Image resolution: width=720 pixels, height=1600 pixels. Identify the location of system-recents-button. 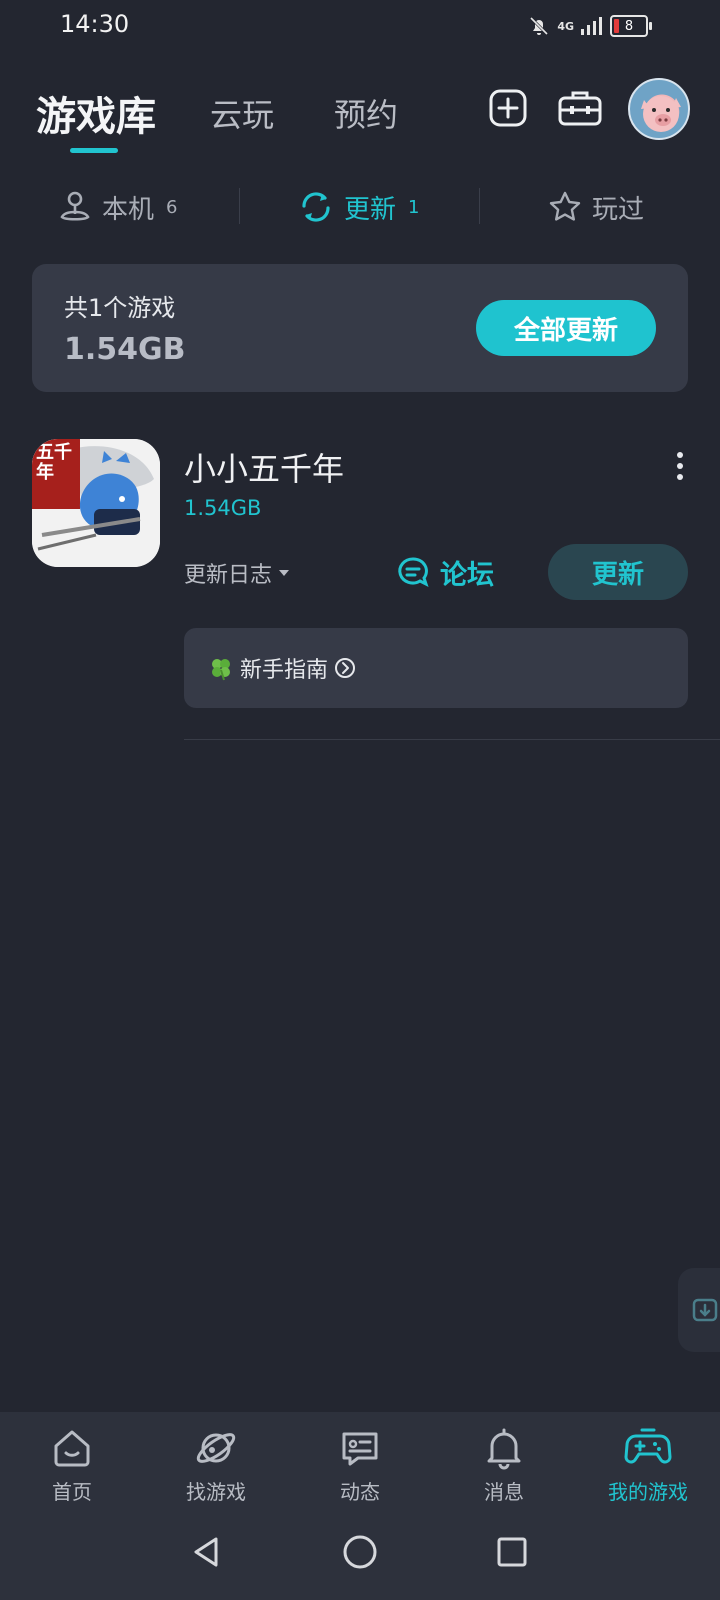
(512, 1552).